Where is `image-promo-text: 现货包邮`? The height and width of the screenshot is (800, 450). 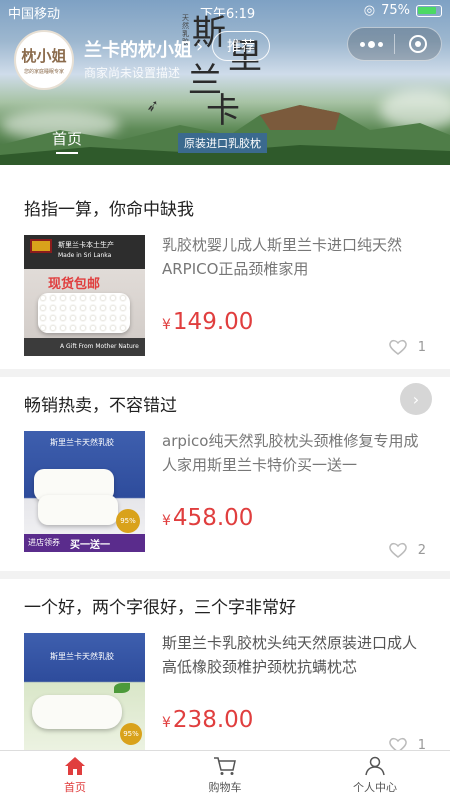 image-promo-text: 现货包邮 is located at coordinates (74, 284).